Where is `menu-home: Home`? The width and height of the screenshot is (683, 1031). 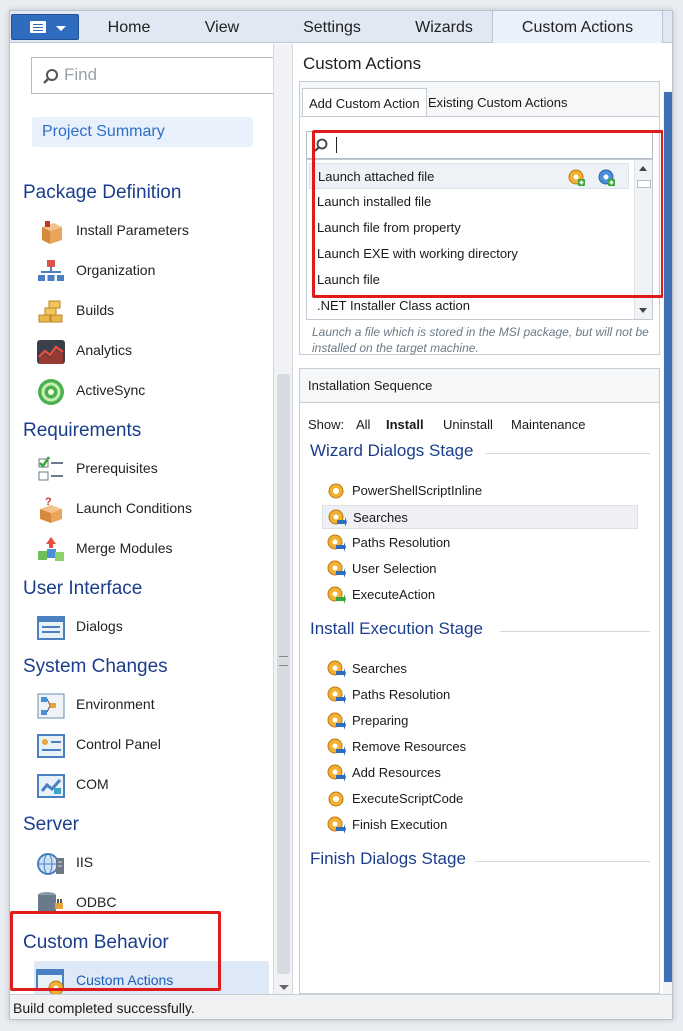
menu-home: Home is located at coordinates (129, 27).